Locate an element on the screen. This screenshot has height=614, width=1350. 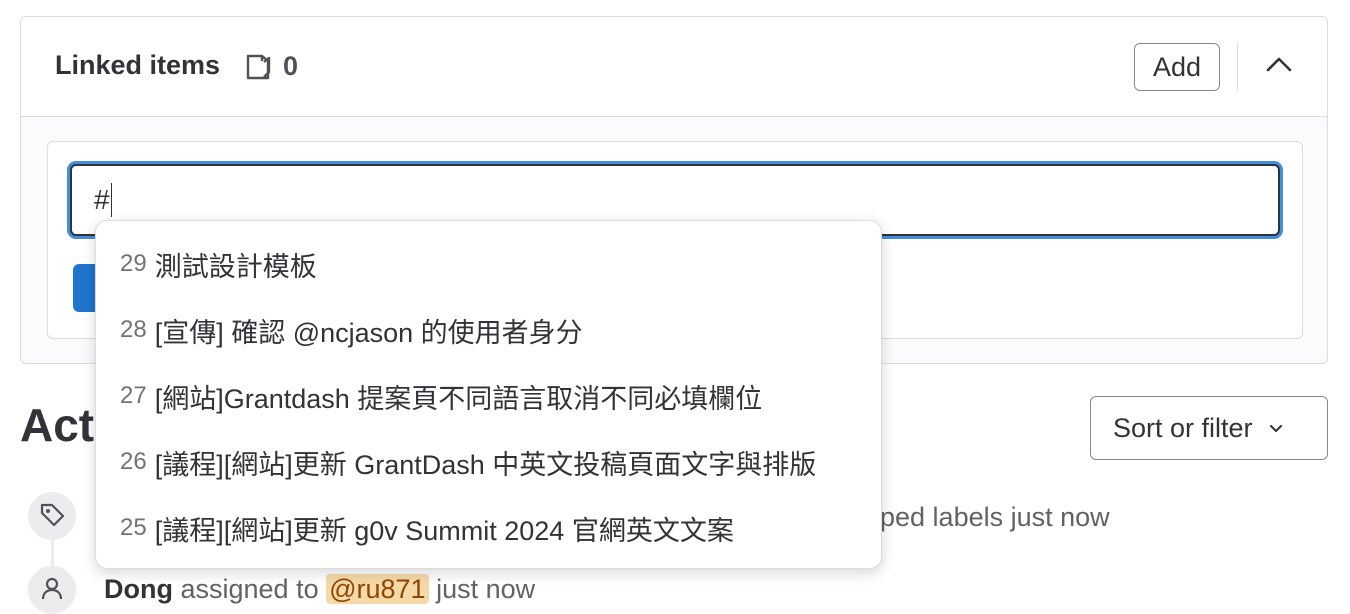
suggestion-item: 25 [議程][網站]更新 g0v Summit 2024 官網英文文案 is located at coordinates (488, 528).